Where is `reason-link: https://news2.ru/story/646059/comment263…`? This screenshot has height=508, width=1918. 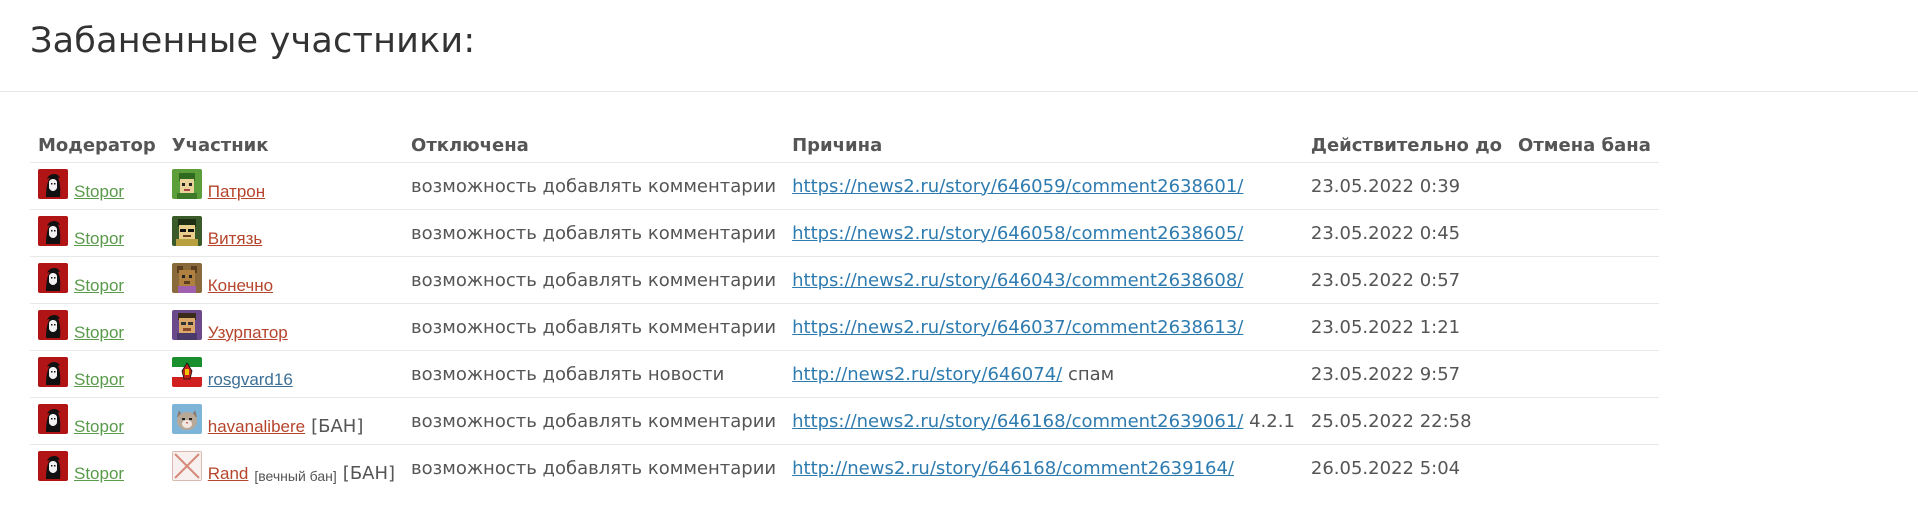 reason-link: https://news2.ru/story/646059/comment263… is located at coordinates (1017, 186).